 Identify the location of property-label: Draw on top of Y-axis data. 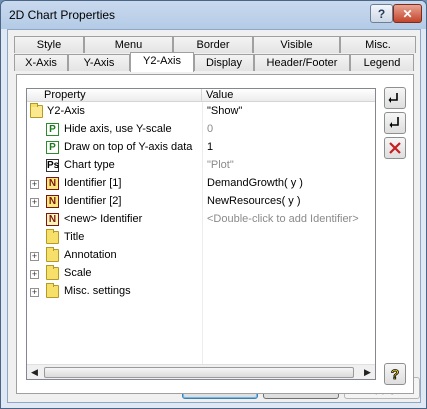
(128, 147).